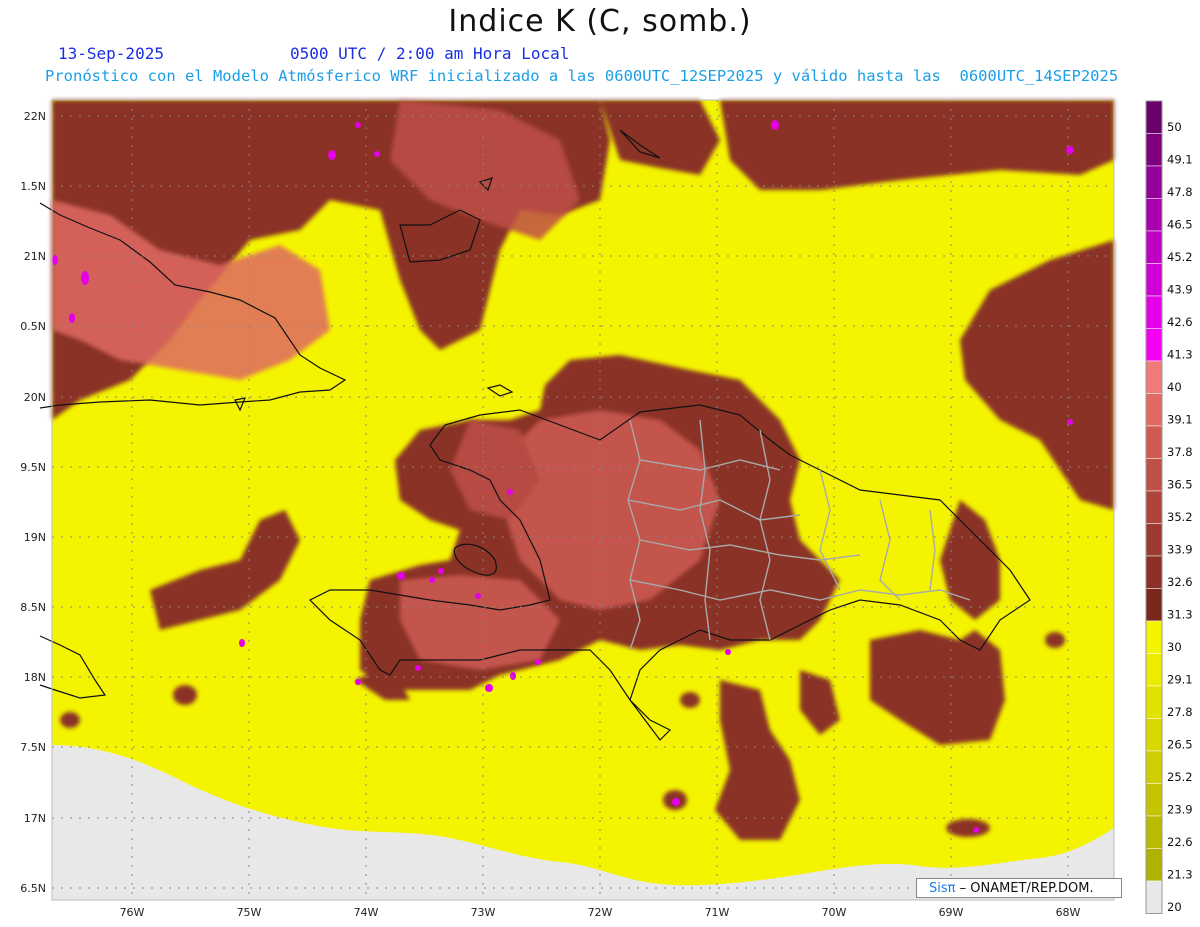 This screenshot has height=927, width=1200. I want to click on colorbar-label: 32.6, so click(1180, 582).